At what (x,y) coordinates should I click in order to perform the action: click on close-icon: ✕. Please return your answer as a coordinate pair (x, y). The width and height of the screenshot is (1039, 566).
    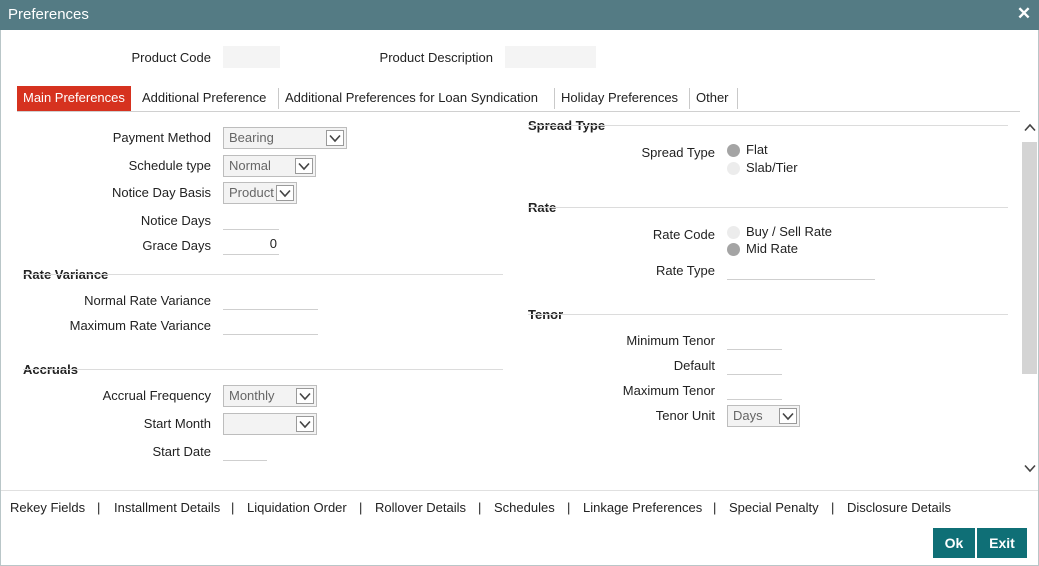
    Looking at the image, I should click on (1024, 14).